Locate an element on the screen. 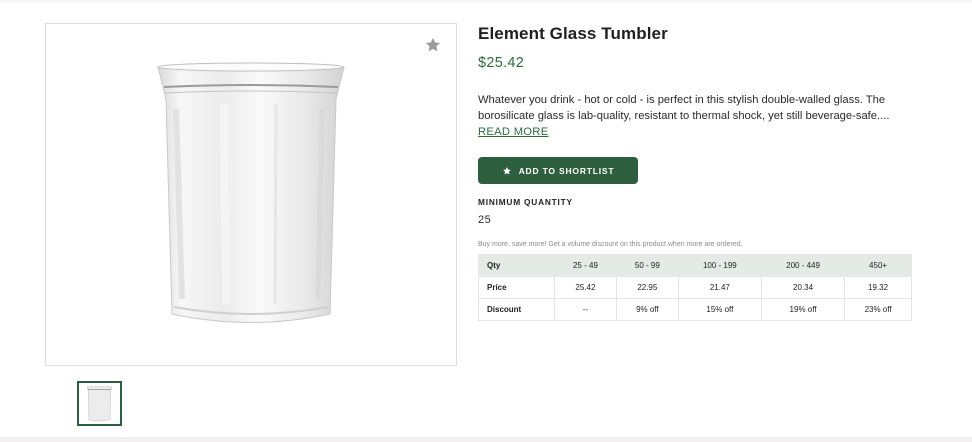  read-more-link: READ MORE is located at coordinates (513, 132).